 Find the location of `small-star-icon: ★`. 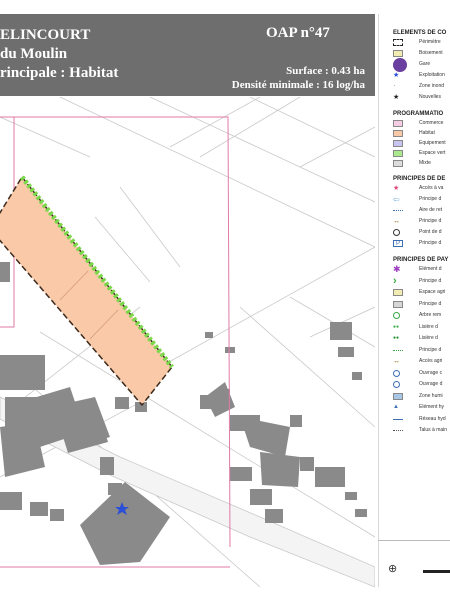

small-star-icon: ★ is located at coordinates (396, 97).